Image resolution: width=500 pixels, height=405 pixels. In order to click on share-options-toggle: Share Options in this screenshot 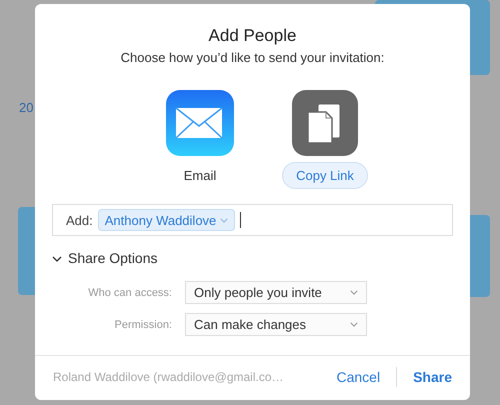, I will do `click(105, 259)`.